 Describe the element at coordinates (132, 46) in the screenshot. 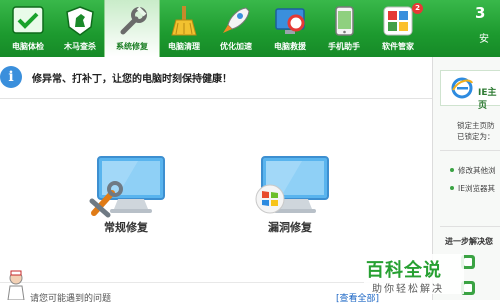

I see `tab-system-repair-label: 系统修复` at that location.